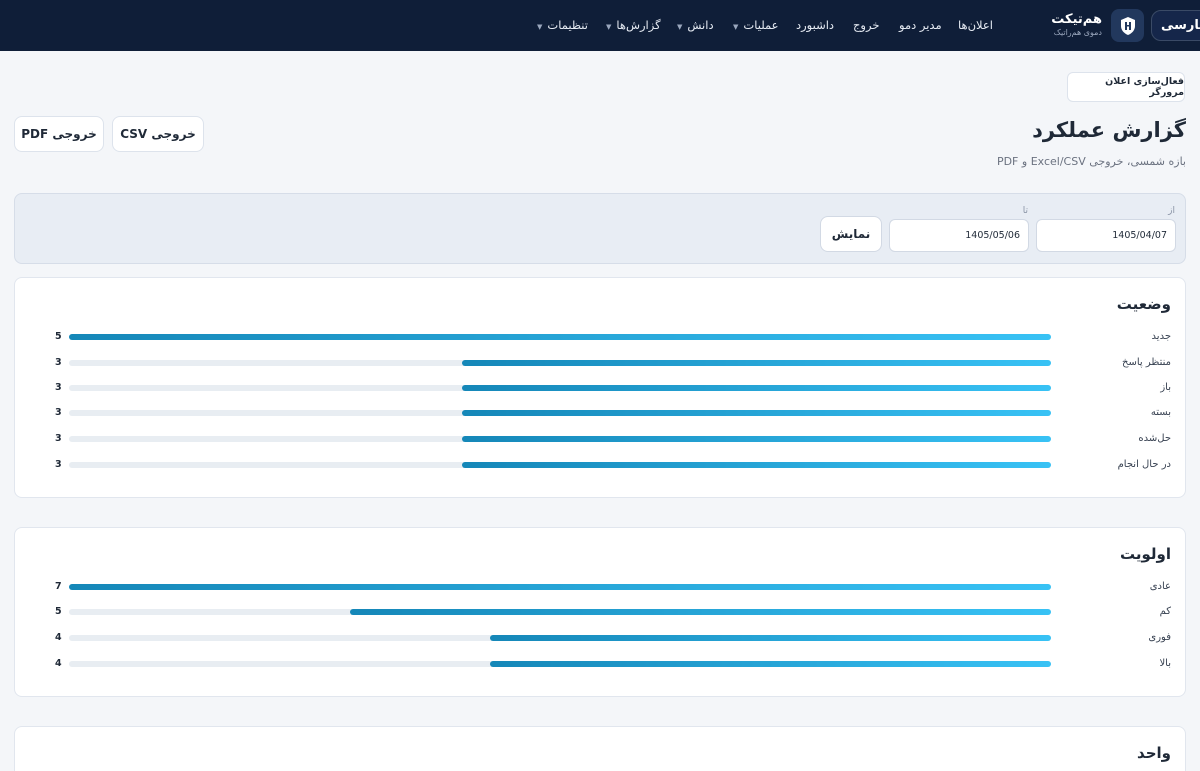 The height and width of the screenshot is (771, 1200). Describe the element at coordinates (600, 748) in the screenshot. I see `unit-card: واحد` at that location.